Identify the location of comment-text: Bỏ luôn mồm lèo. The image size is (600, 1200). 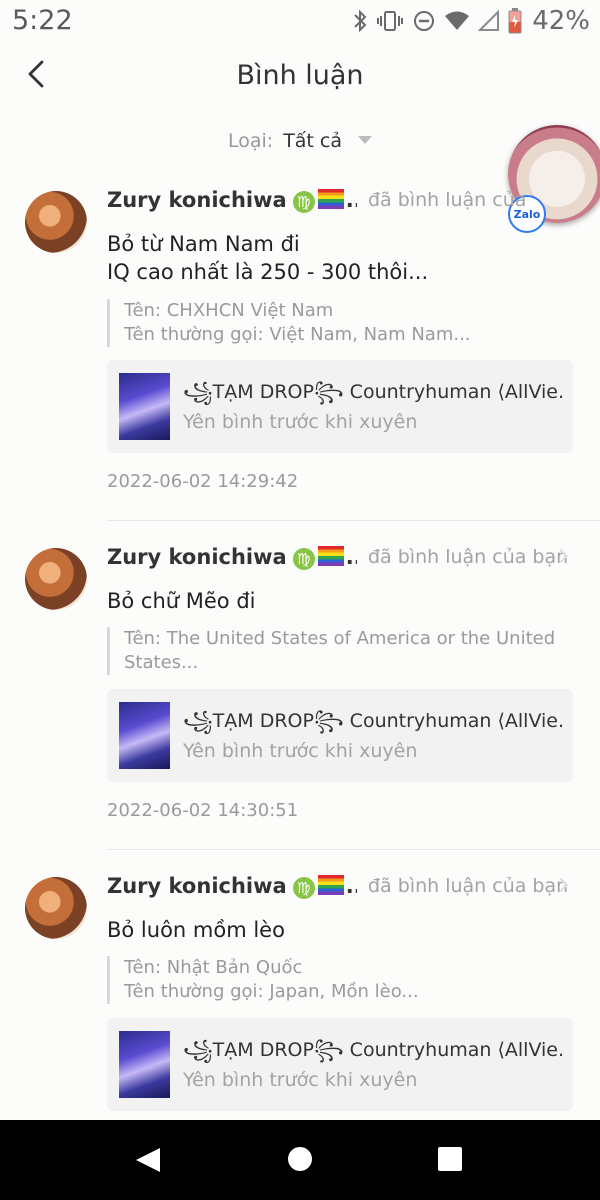
(196, 930).